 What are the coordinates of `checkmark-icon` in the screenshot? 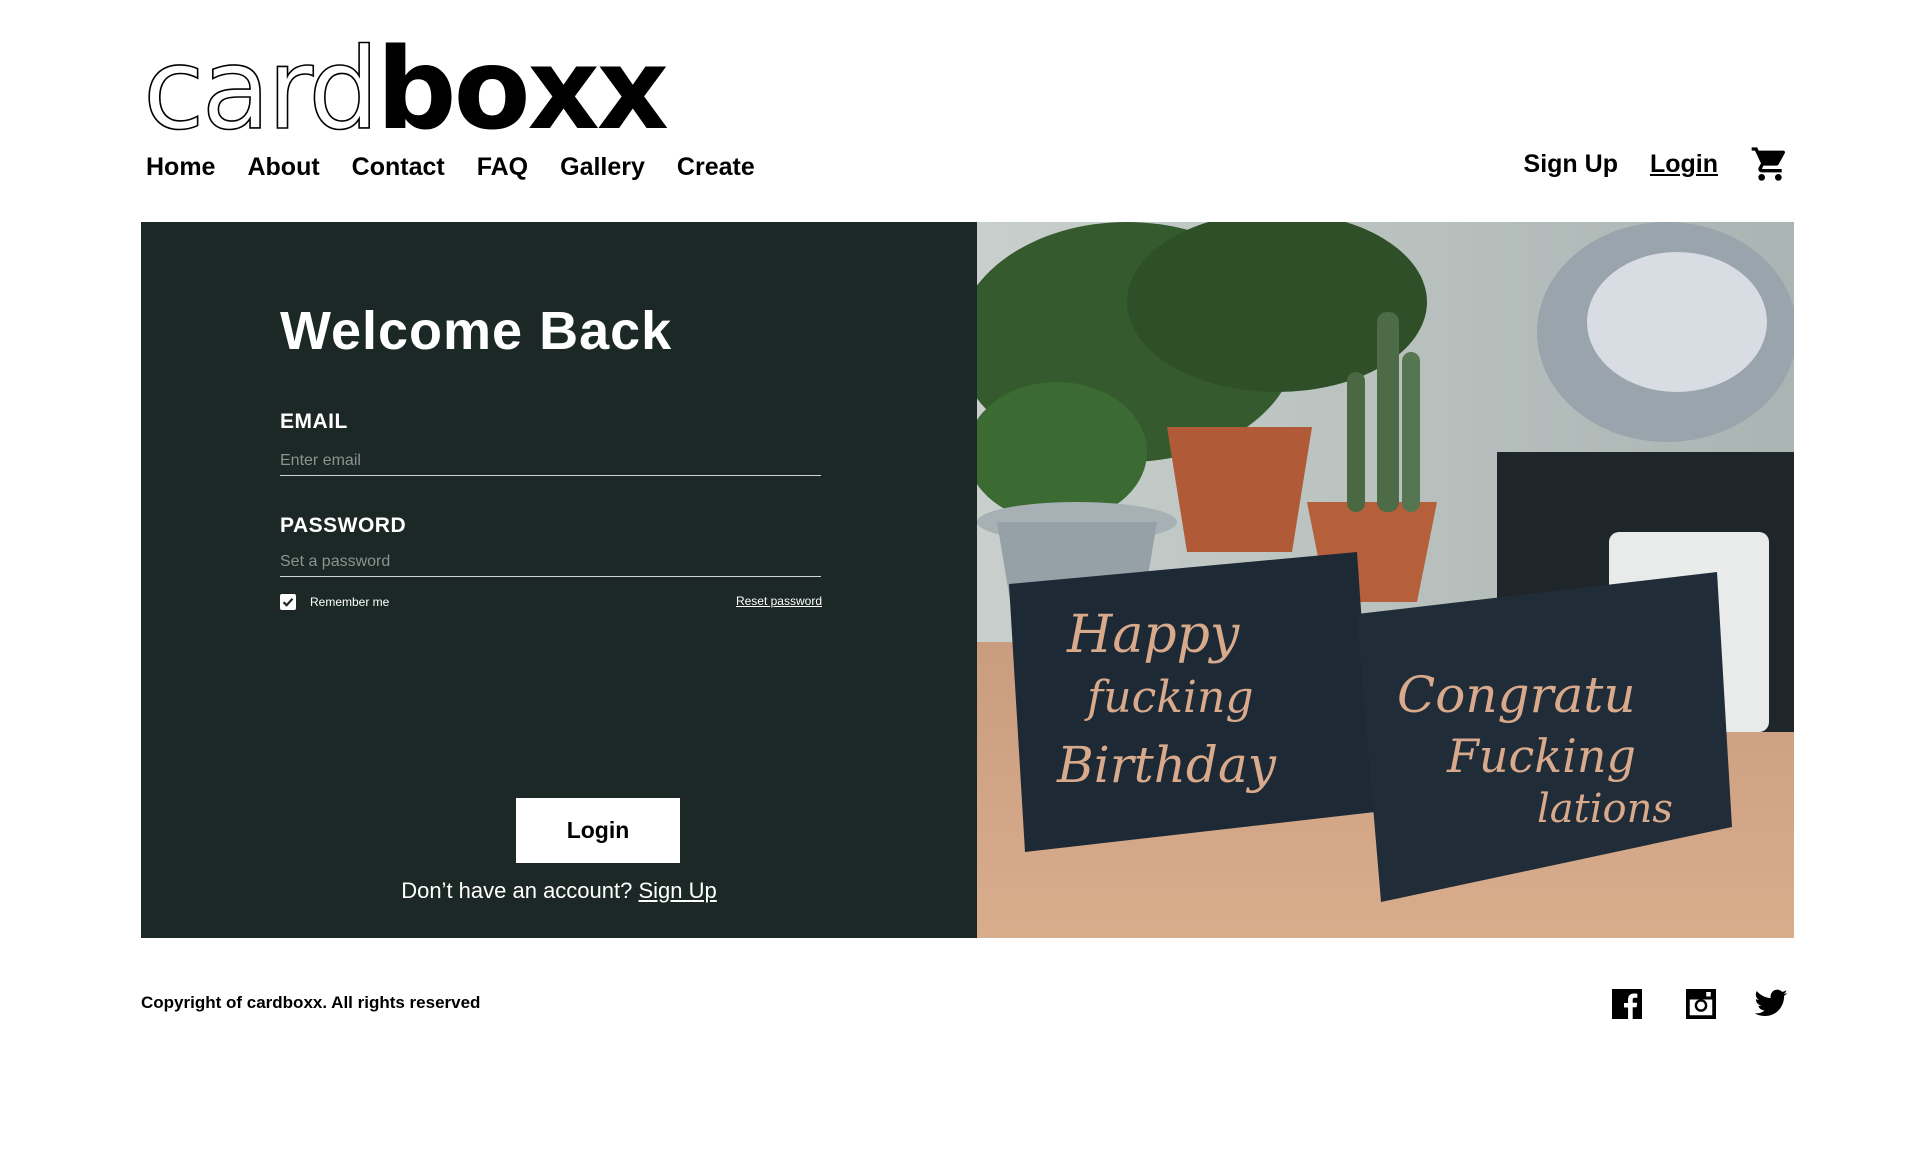 It's located at (288, 602).